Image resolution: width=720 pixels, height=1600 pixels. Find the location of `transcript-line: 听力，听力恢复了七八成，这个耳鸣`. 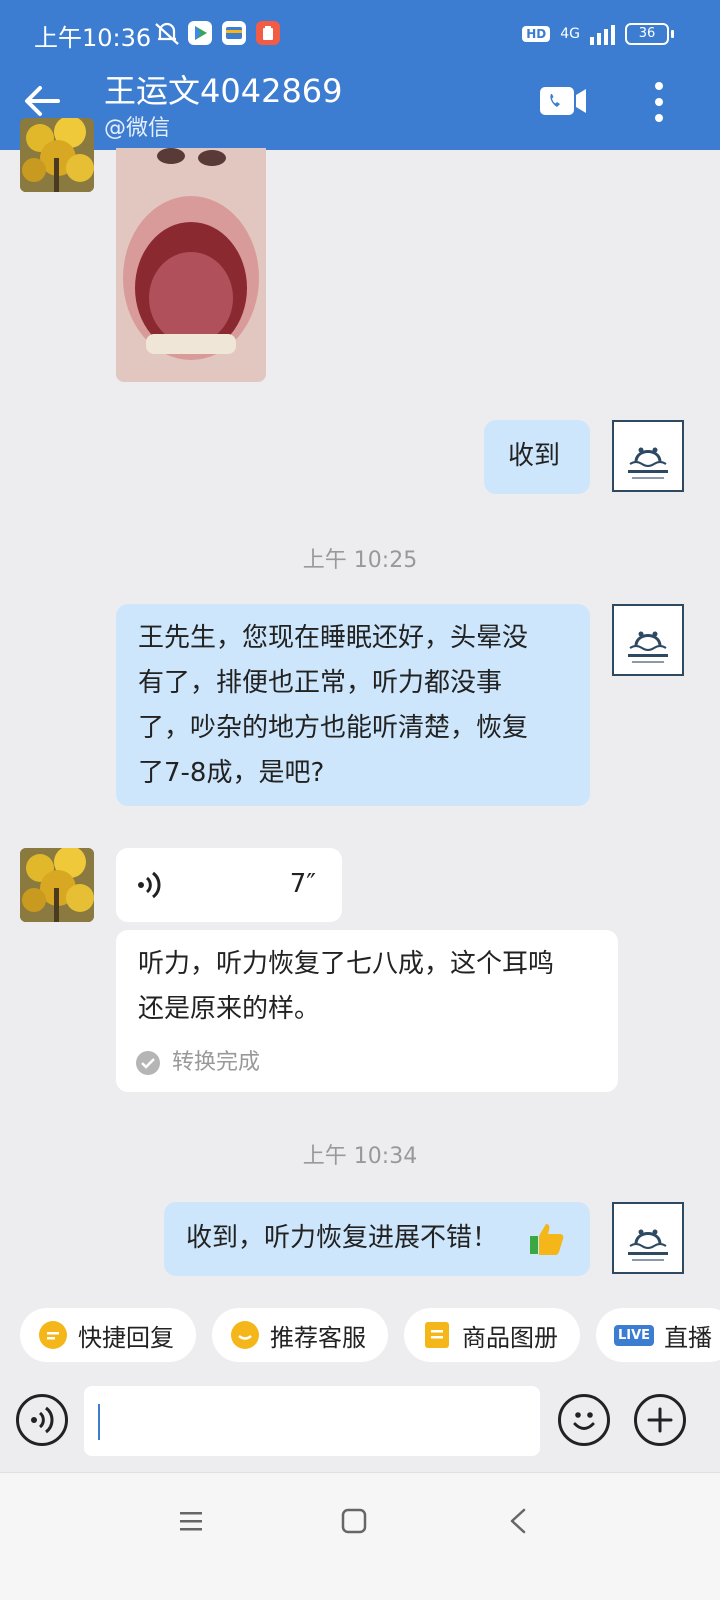

transcript-line: 听力，听力恢复了七八成，这个耳鸣 is located at coordinates (346, 964).